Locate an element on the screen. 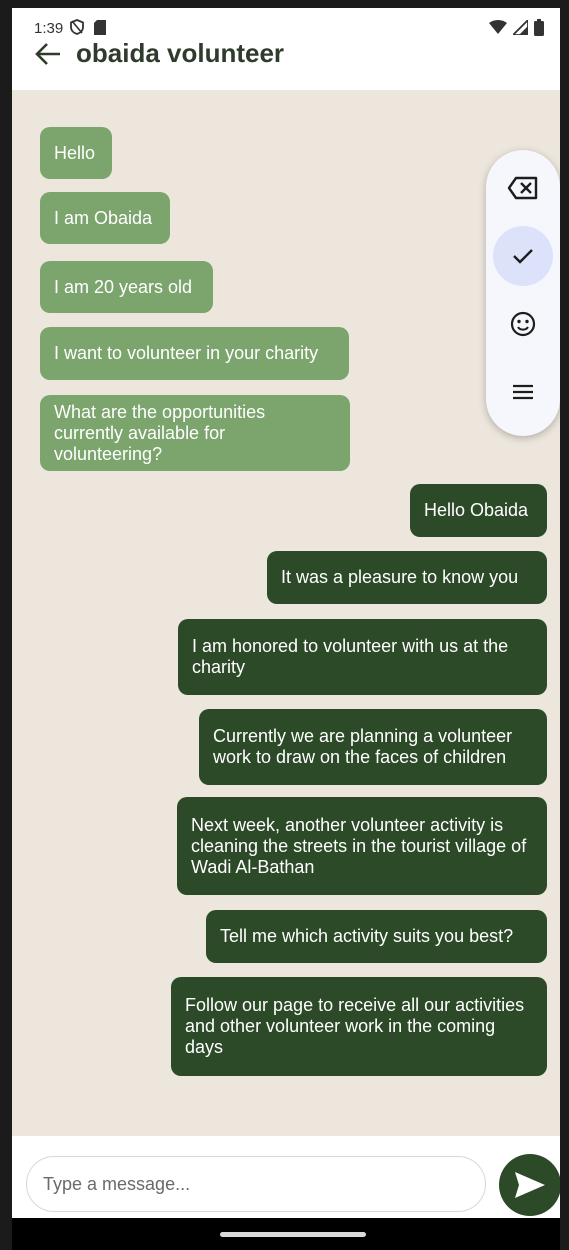 This screenshot has height=1250, width=569. status-icons-left is located at coordinates (88, 27).